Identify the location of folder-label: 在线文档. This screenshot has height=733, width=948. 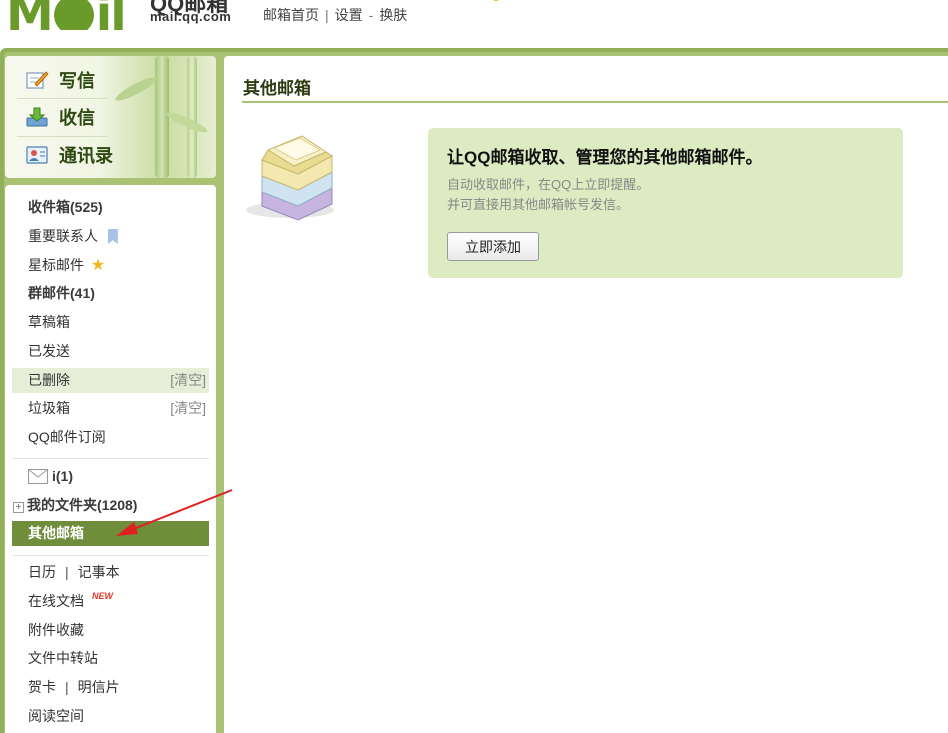
(56, 601).